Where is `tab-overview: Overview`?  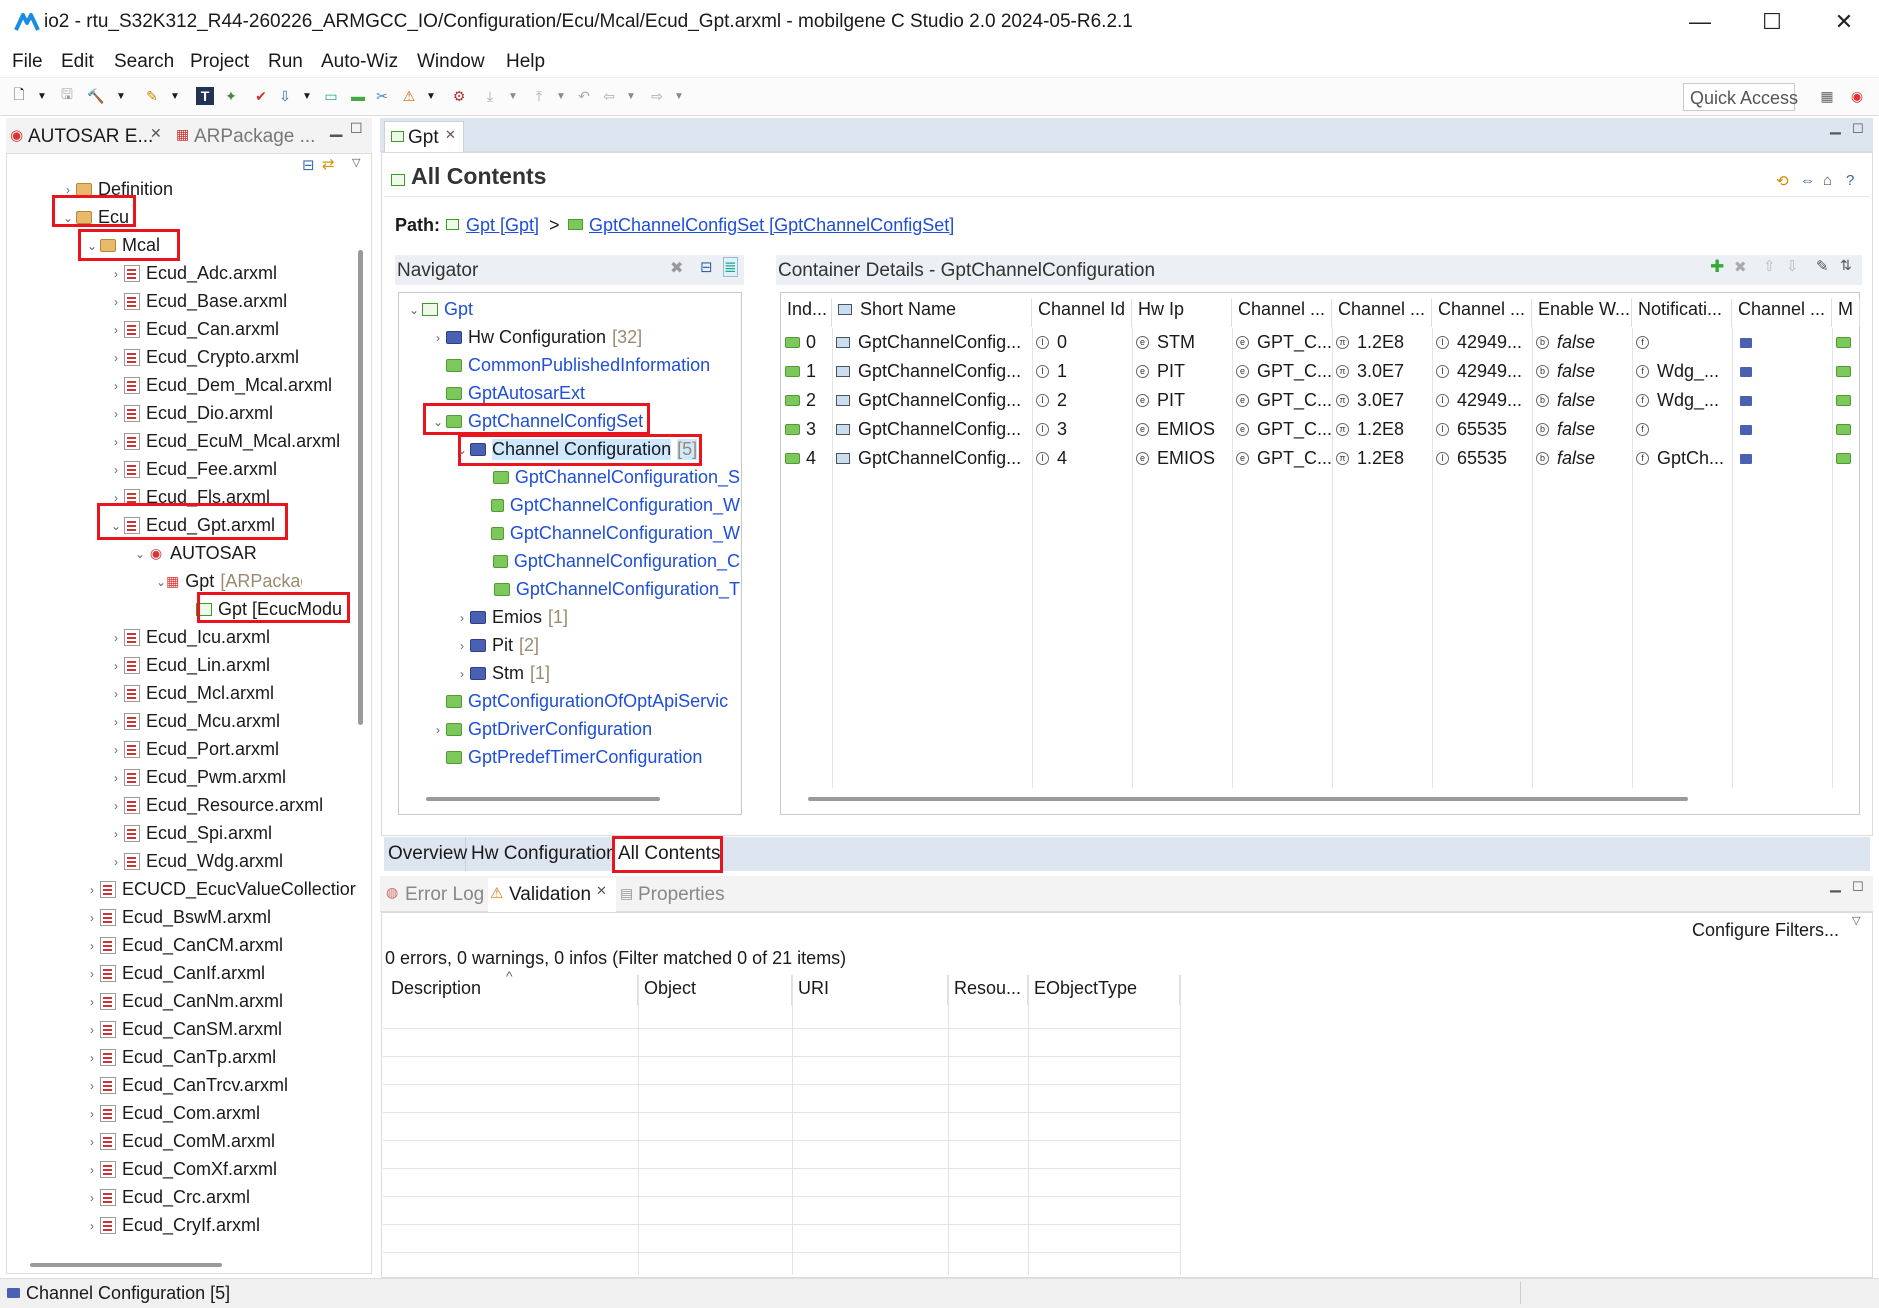
tab-overview: Overview is located at coordinates (425, 854).